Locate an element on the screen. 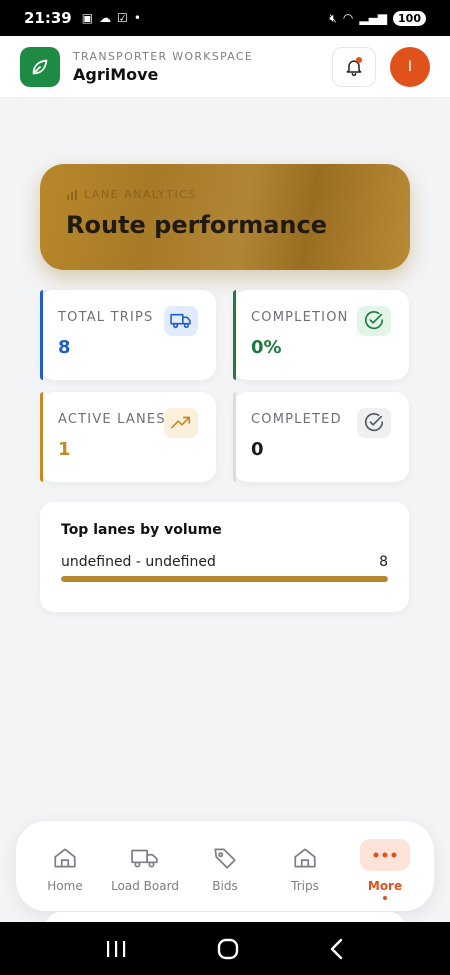 Image resolution: width=450 pixels, height=975 pixels. recents-icon is located at coordinates (116, 949).